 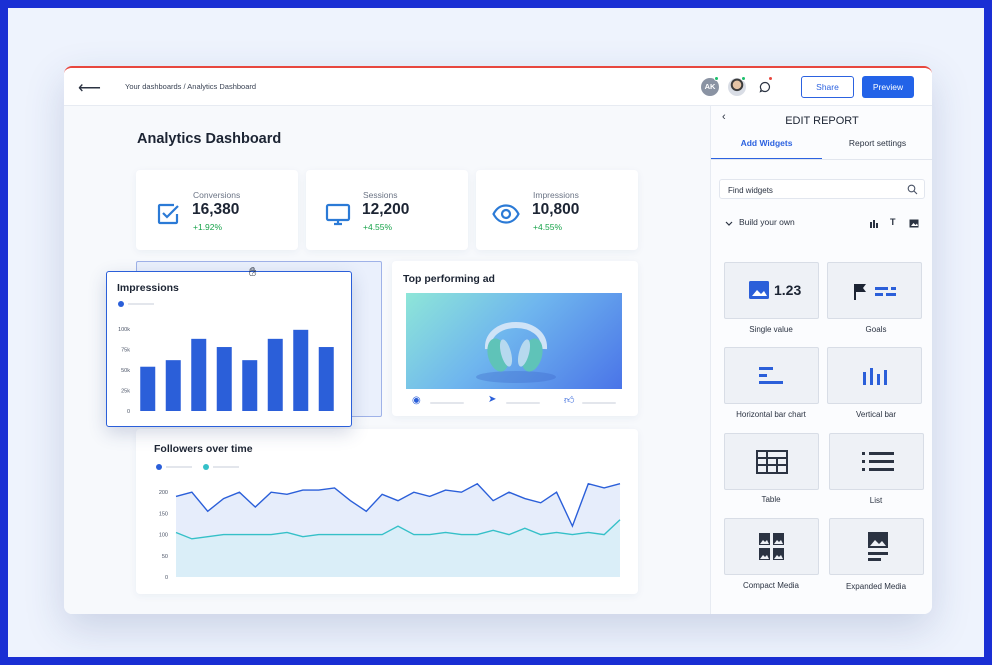 What do you see at coordinates (165, 557) in the screenshot?
I see `y-tick-label: 50` at bounding box center [165, 557].